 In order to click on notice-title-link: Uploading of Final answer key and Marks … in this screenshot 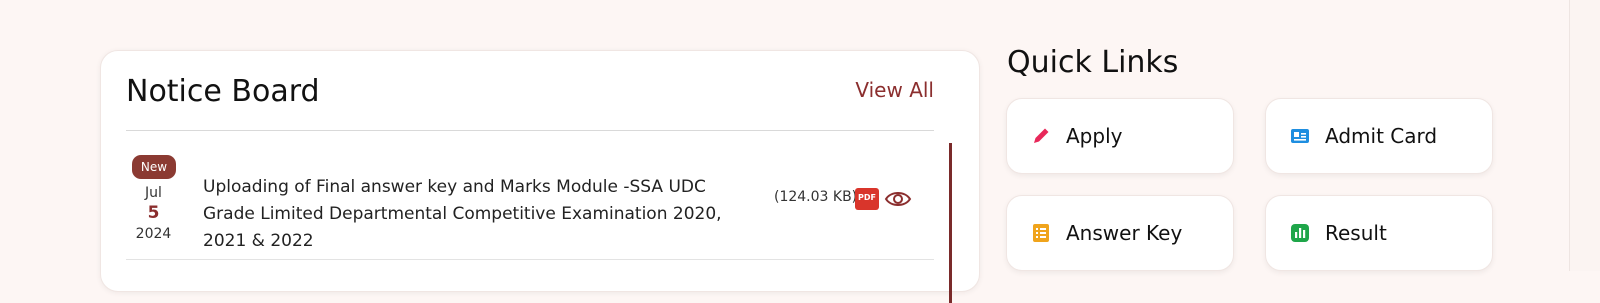, I will do `click(483, 214)`.